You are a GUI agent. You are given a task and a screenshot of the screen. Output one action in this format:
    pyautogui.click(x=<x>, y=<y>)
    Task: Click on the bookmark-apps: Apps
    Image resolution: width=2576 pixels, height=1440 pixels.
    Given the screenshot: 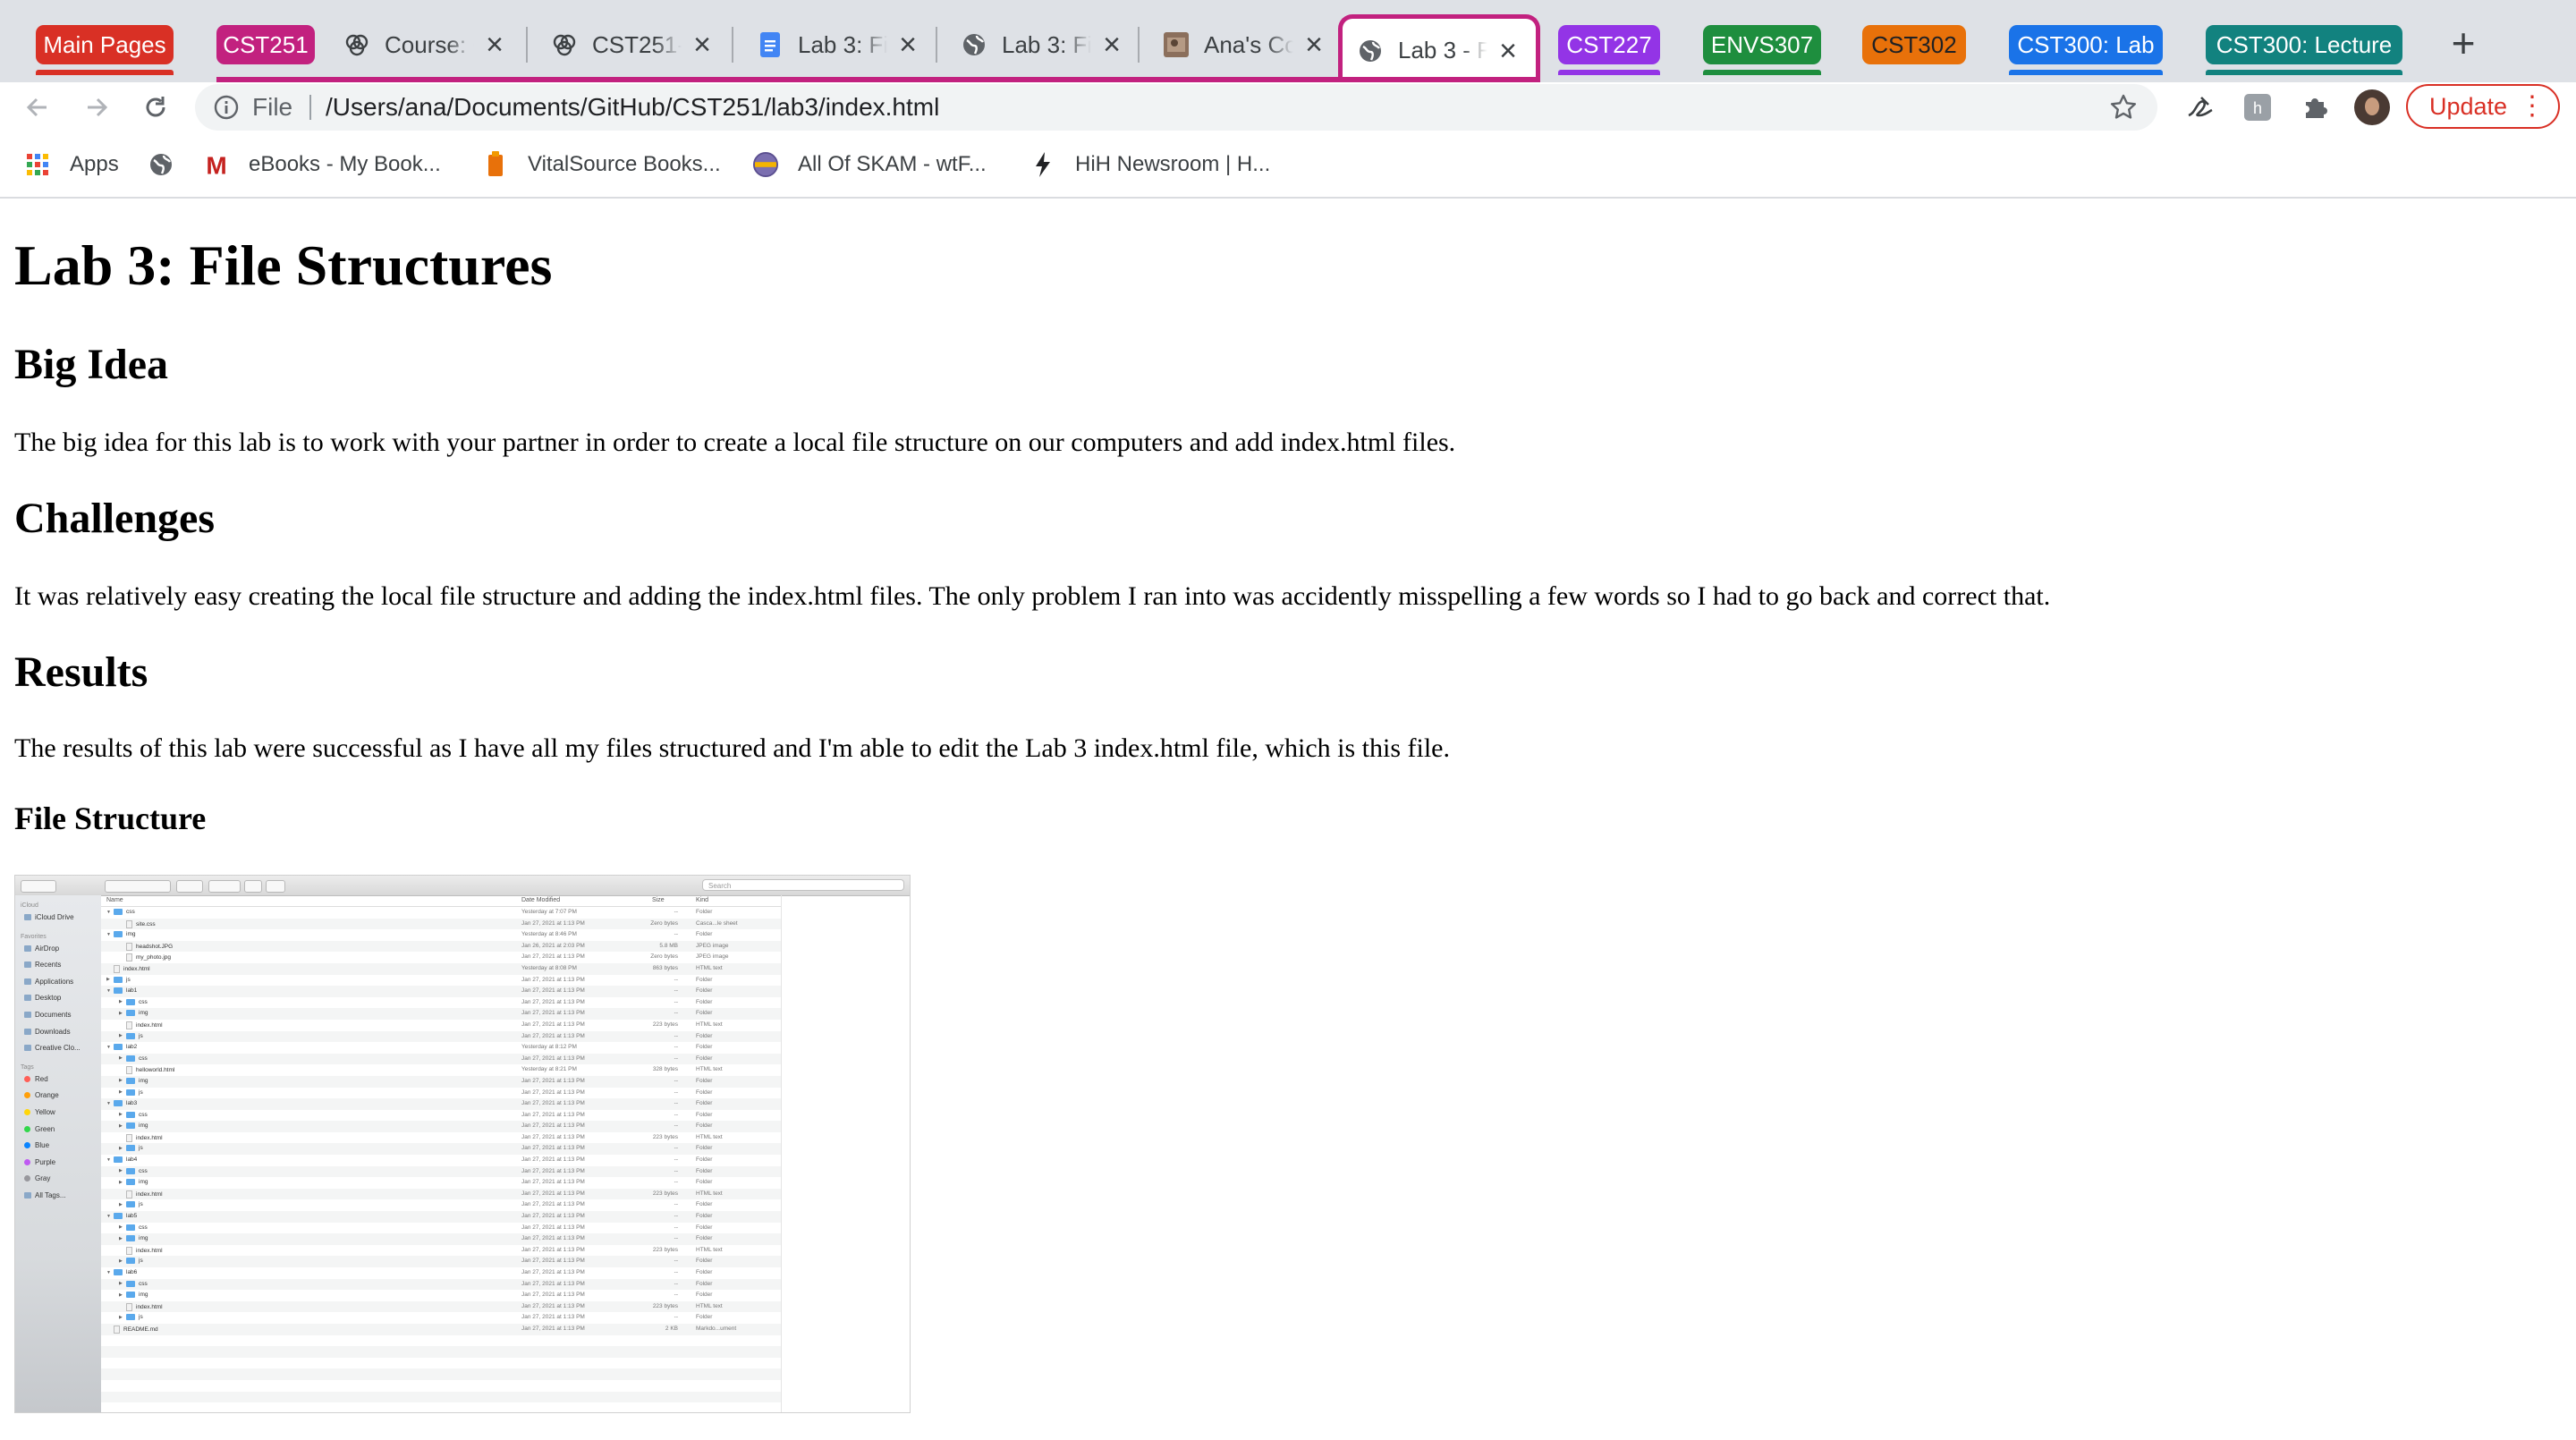 What is the action you would take?
    pyautogui.click(x=72, y=164)
    